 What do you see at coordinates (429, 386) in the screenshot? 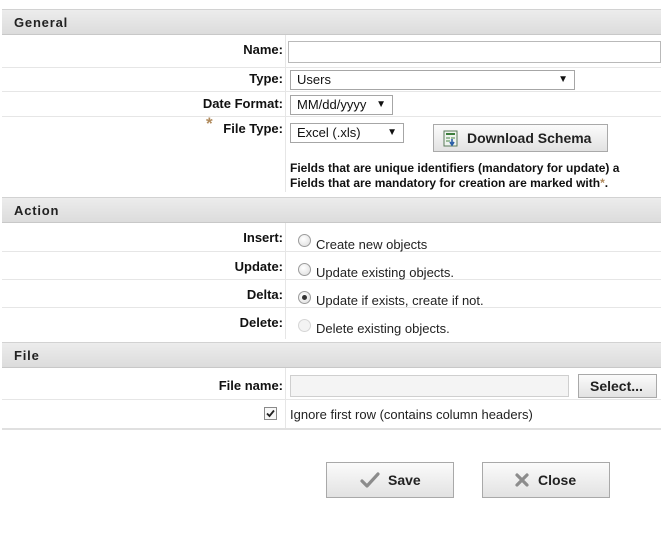
I see `file-name-input` at bounding box center [429, 386].